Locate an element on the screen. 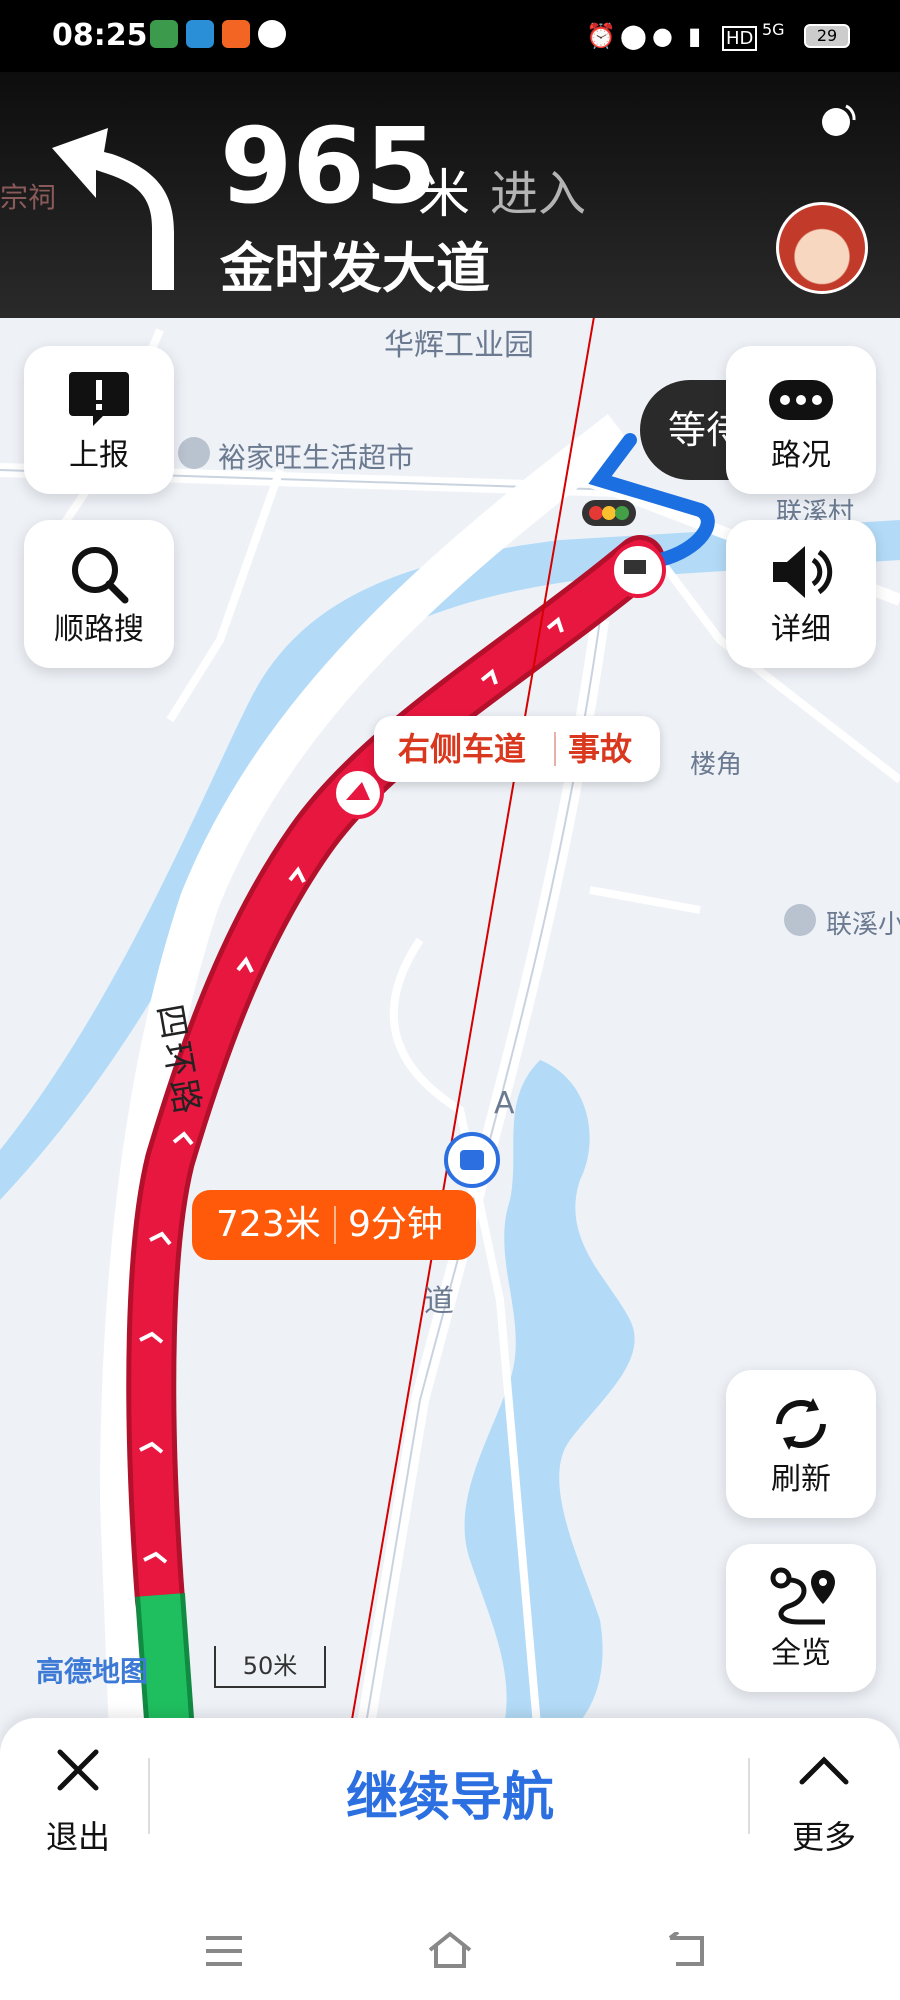  incident-callout: 右侧车道 事故 is located at coordinates (517, 749).